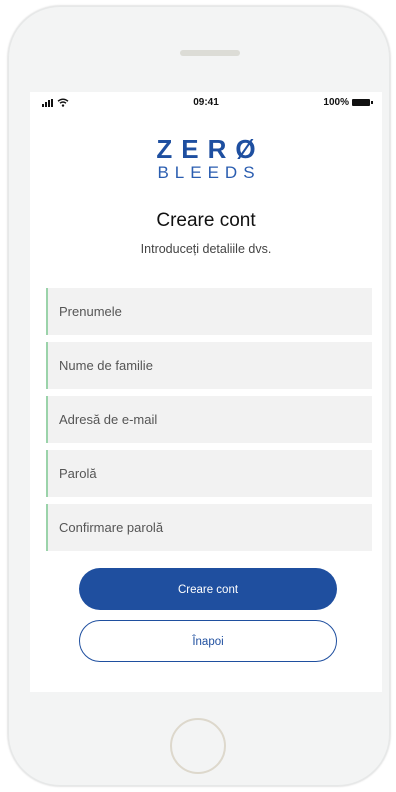  I want to click on battery-percent: 100%, so click(336, 102).